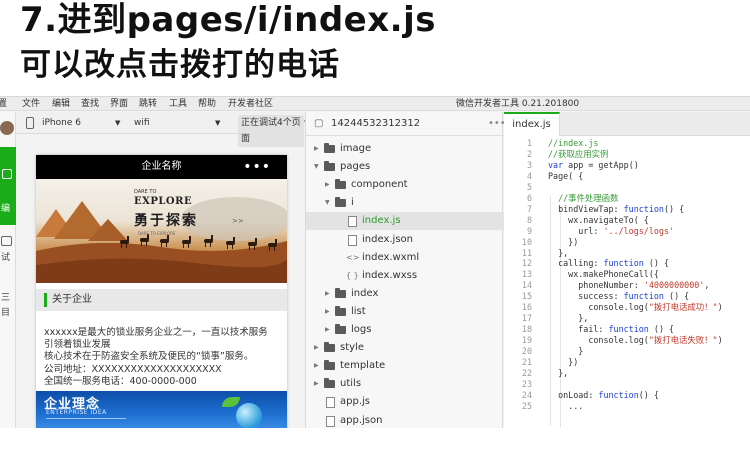 This screenshot has height=459, width=750. Describe the element at coordinates (405, 167) in the screenshot. I see `tree-folder-pages: ▼ pages` at that location.